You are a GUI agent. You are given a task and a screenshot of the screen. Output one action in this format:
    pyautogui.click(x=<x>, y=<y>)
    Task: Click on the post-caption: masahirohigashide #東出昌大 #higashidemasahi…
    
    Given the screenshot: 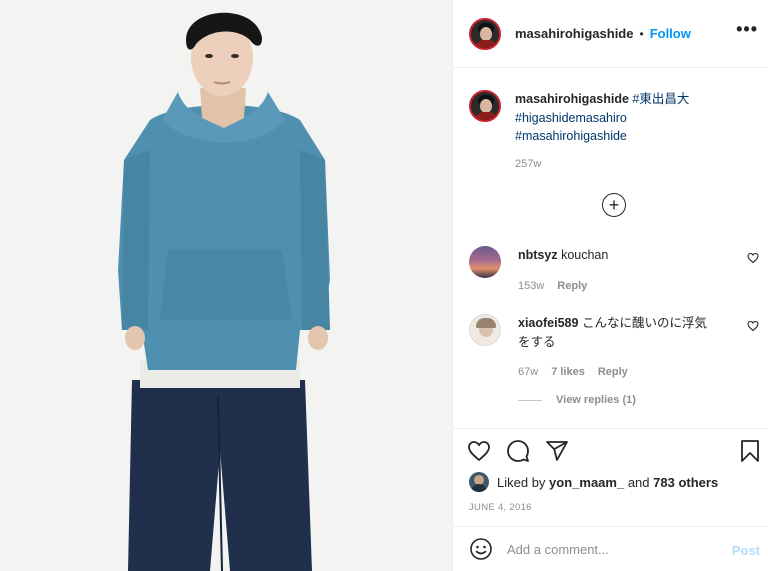 What is the action you would take?
    pyautogui.click(x=614, y=131)
    